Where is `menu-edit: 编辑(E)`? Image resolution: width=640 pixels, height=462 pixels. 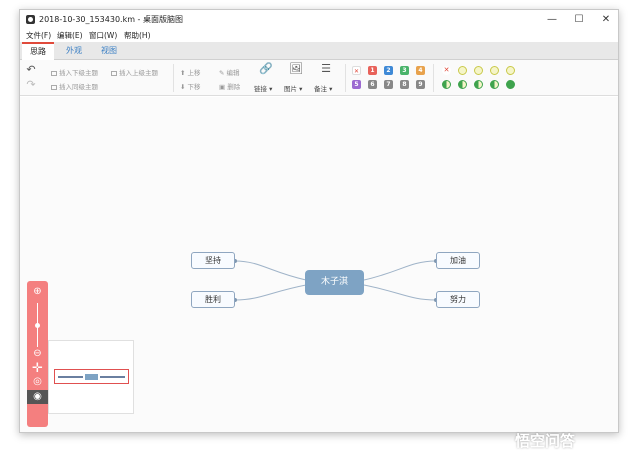
menu-edit: 编辑(E) is located at coordinates (70, 35).